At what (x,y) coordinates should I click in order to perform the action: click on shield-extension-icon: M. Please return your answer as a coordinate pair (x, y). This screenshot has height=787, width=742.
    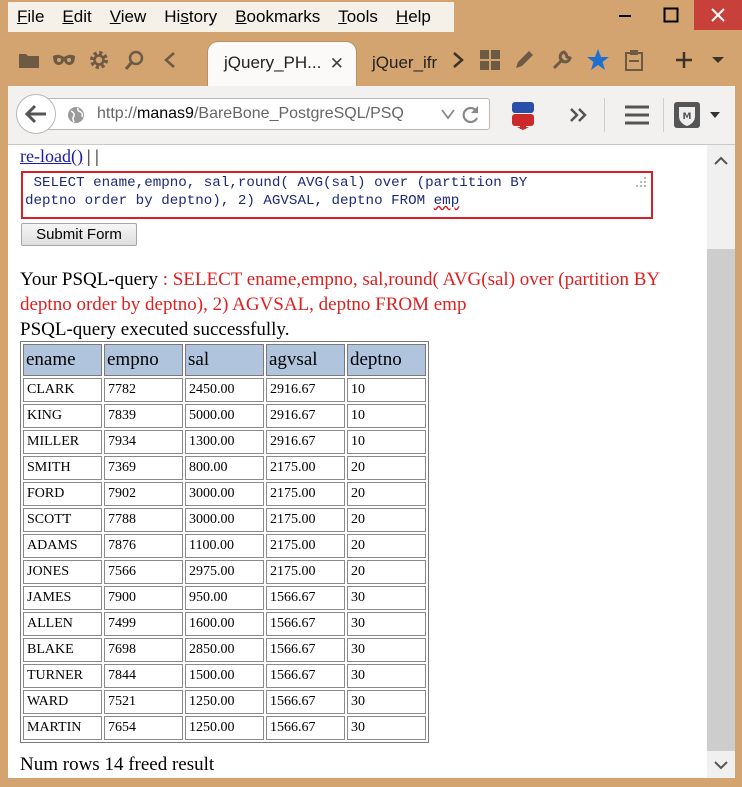
    Looking at the image, I should click on (687, 115).